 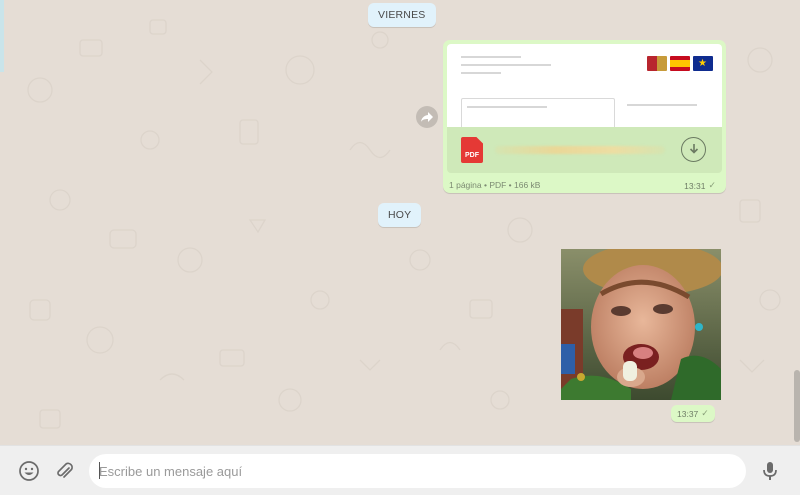 I want to click on document-file-row: PDF, so click(x=584, y=150).